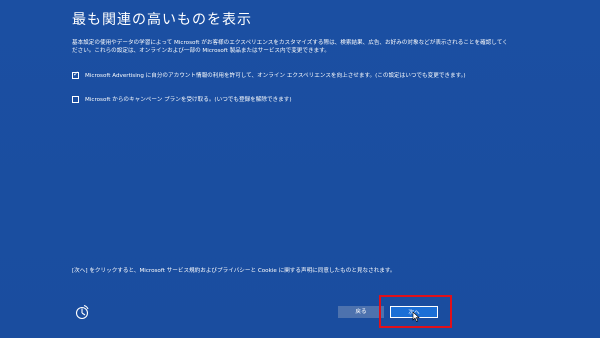 The width and height of the screenshot is (600, 338). I want to click on campaign-checkbox, so click(75, 99).